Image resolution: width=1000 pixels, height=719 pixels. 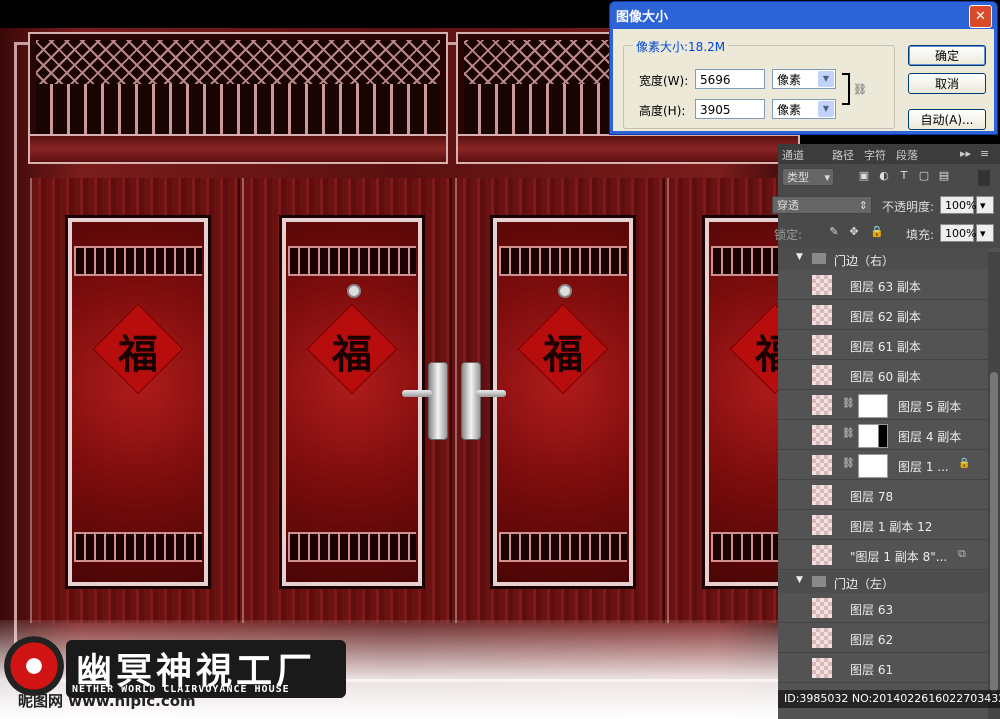 I want to click on scrollbar-thumb, so click(x=994, y=532).